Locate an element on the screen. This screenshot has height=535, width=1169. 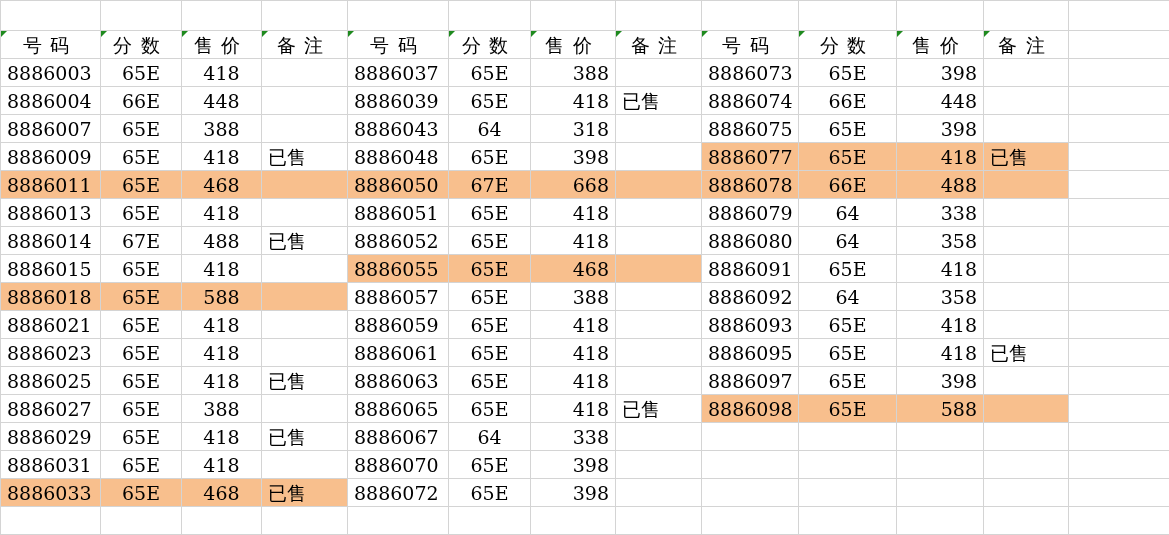
table-cell: 8886009 is located at coordinates (50, 156).